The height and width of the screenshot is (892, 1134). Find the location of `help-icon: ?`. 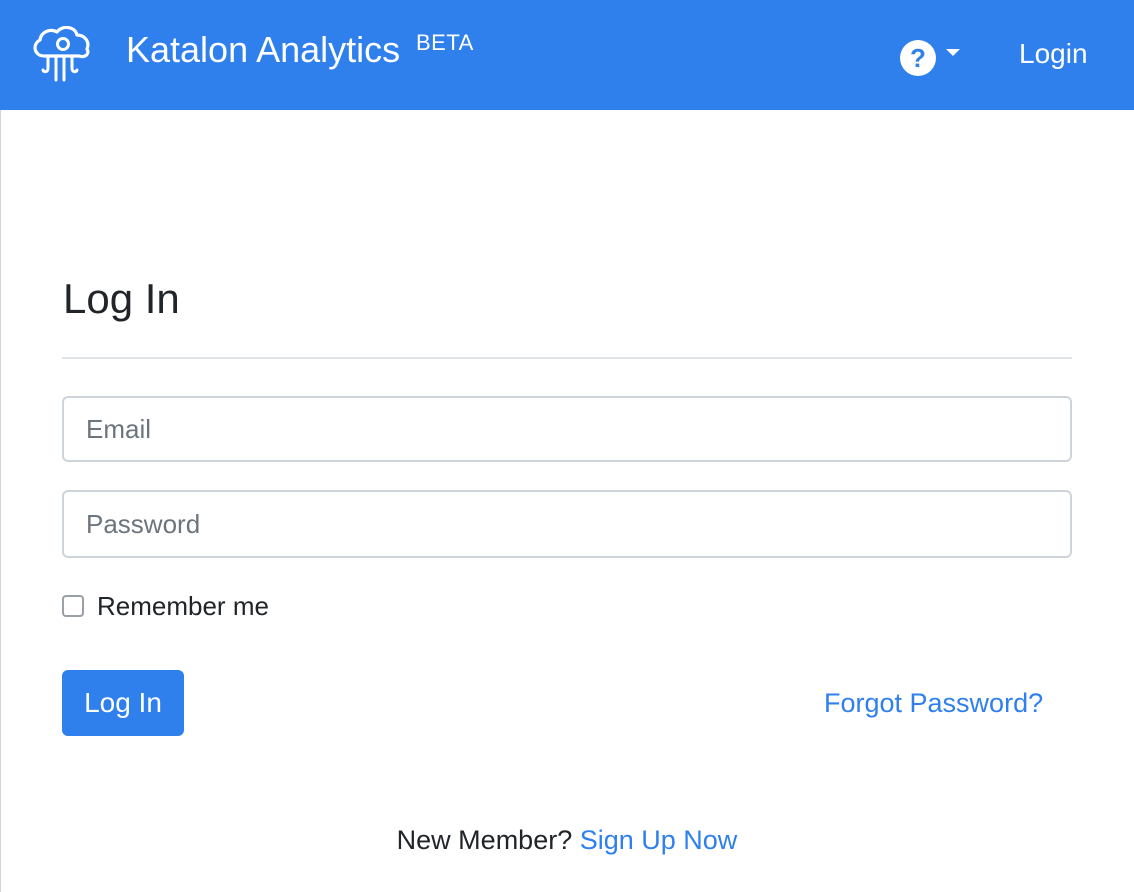

help-icon: ? is located at coordinates (918, 58).